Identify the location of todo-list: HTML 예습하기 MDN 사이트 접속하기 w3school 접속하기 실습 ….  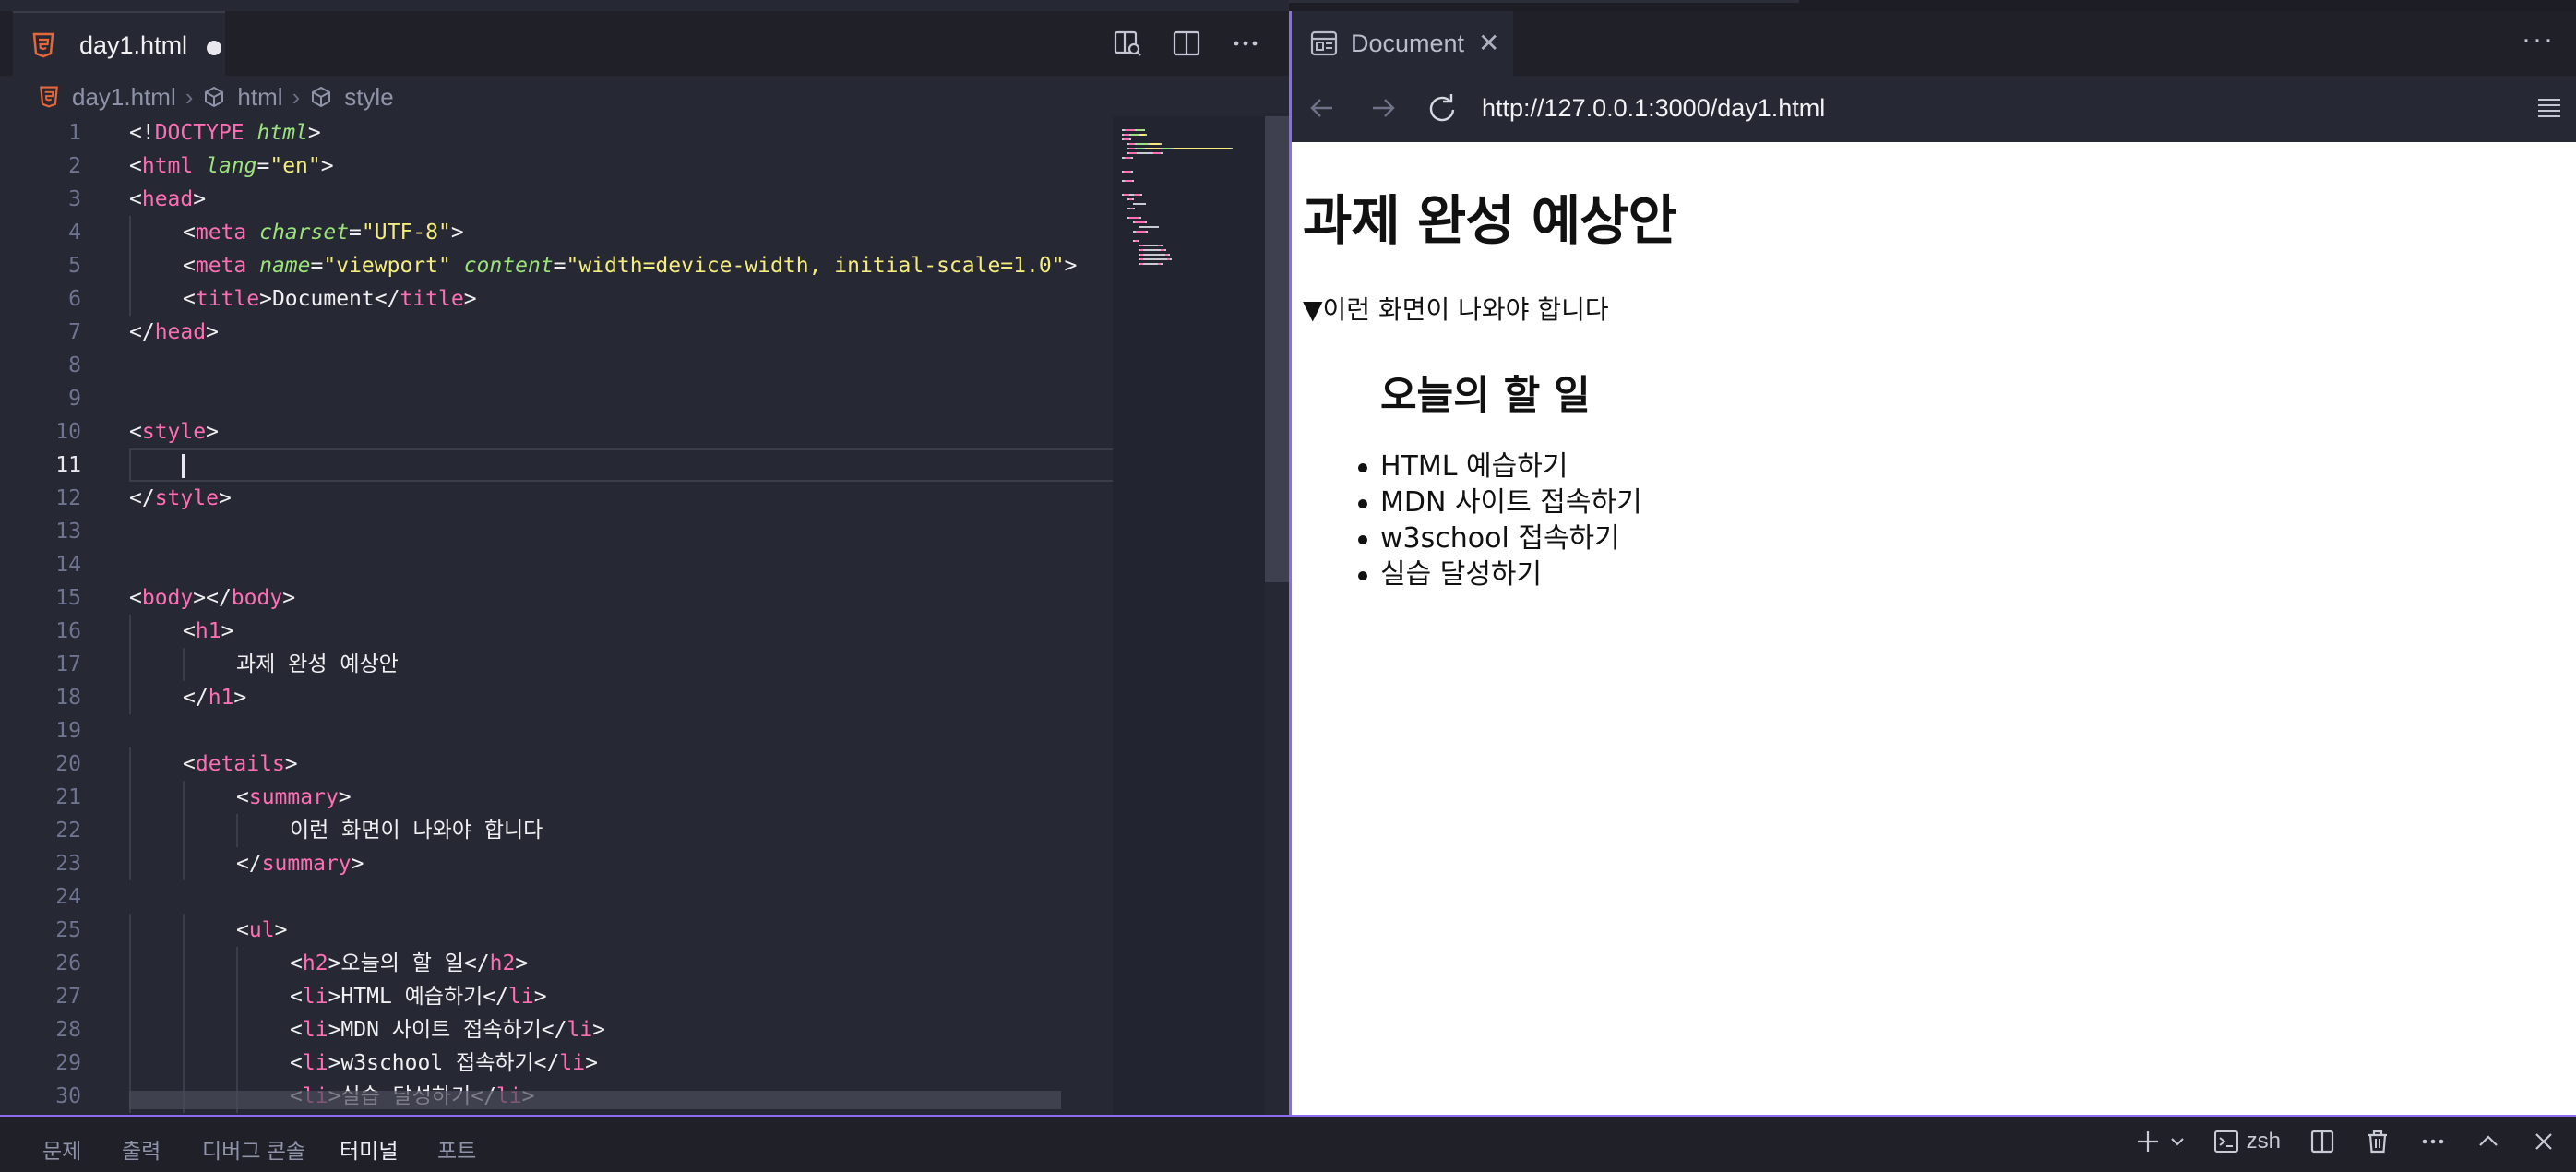
(1500, 520).